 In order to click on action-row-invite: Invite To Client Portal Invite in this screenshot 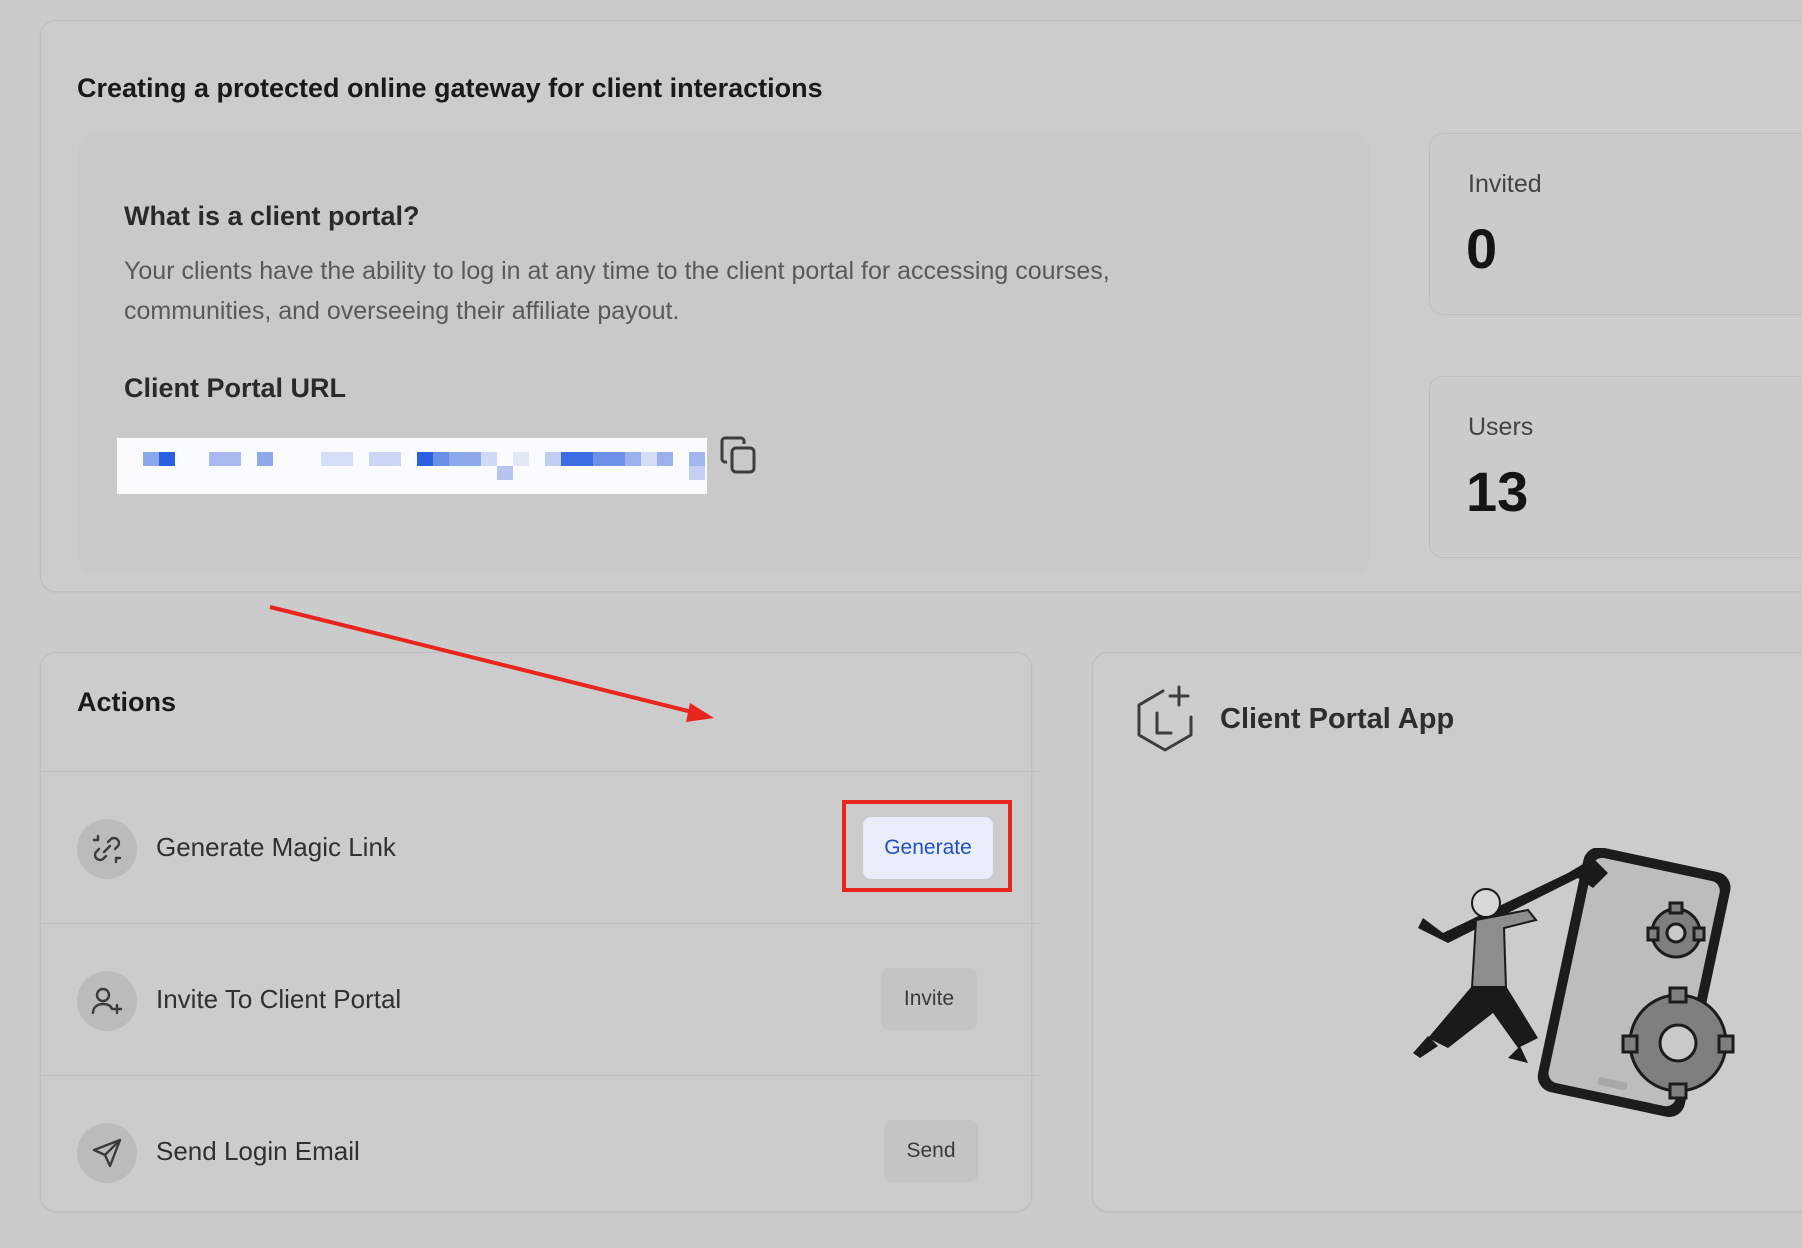, I will do `click(541, 998)`.